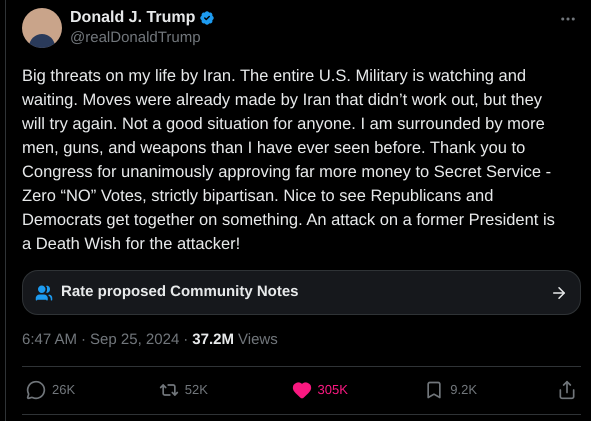  What do you see at coordinates (143, 38) in the screenshot?
I see `author-handle: @realDonaldTrump` at bounding box center [143, 38].